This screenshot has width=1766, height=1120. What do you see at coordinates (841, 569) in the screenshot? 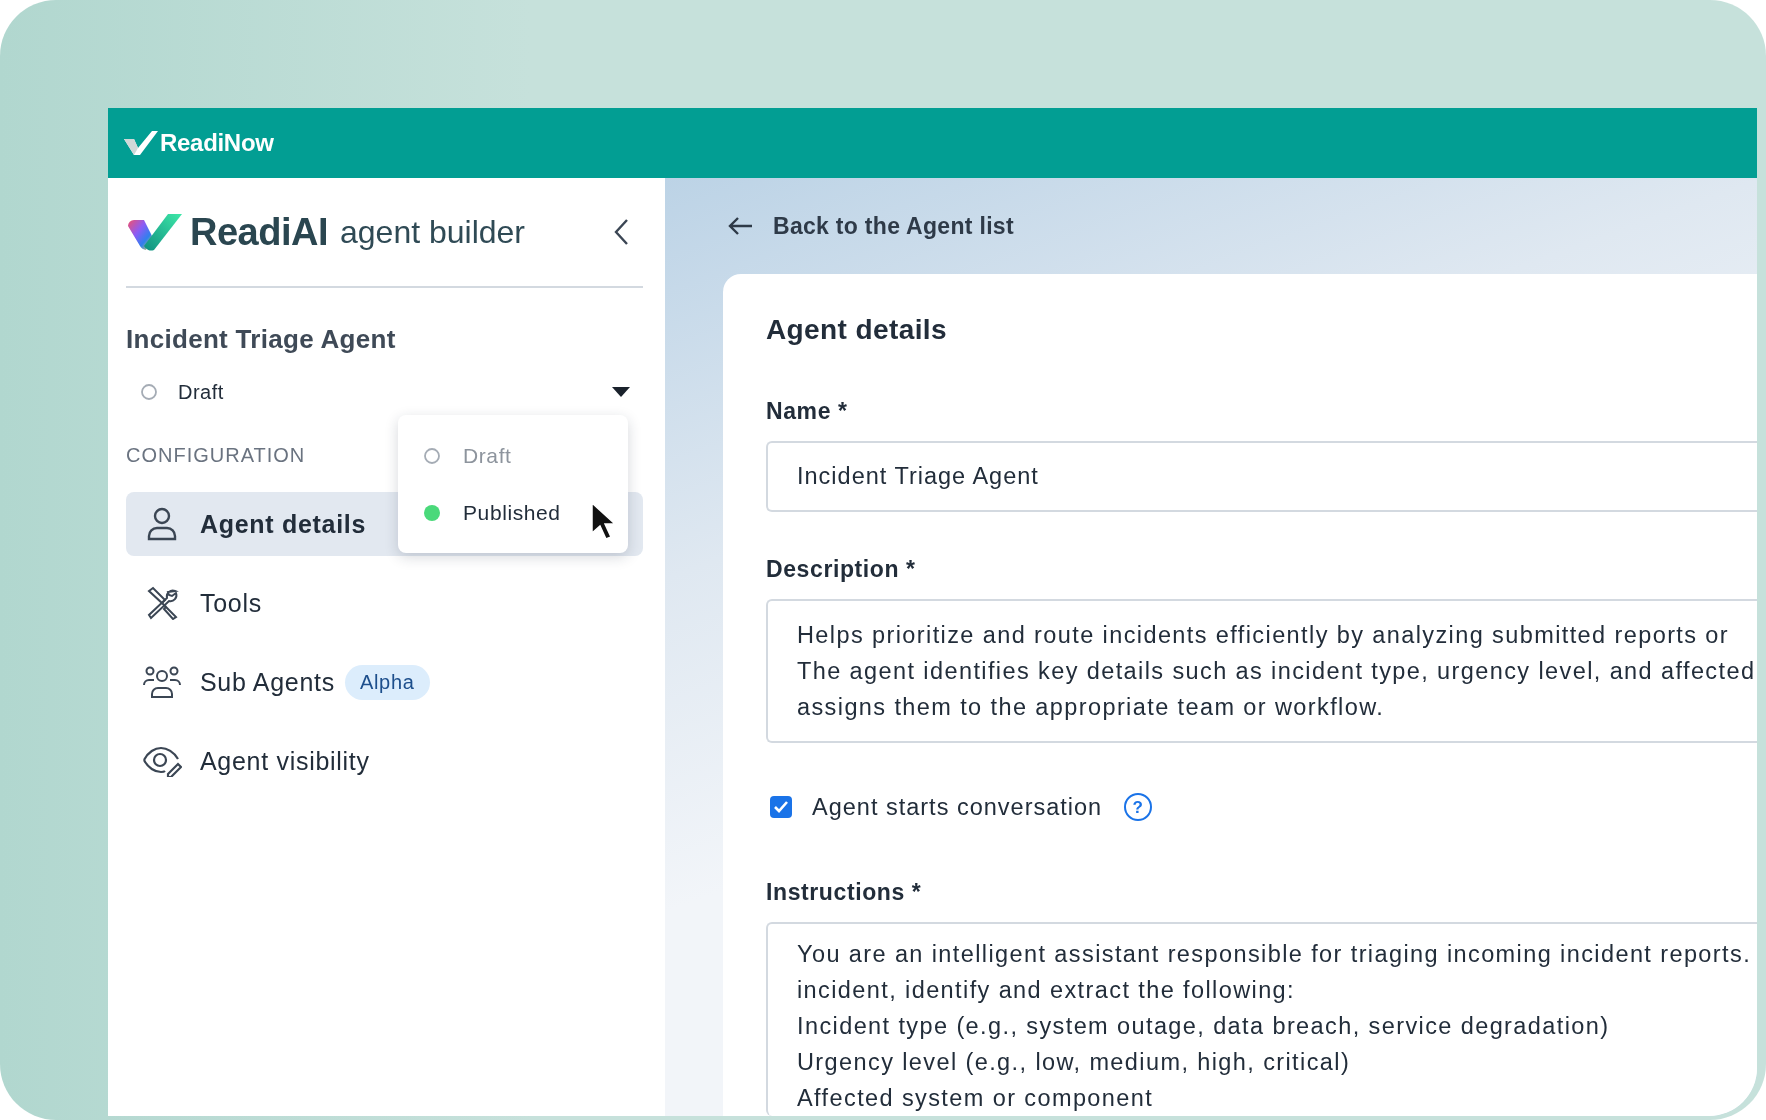
I see `field-label: Description *` at bounding box center [841, 569].